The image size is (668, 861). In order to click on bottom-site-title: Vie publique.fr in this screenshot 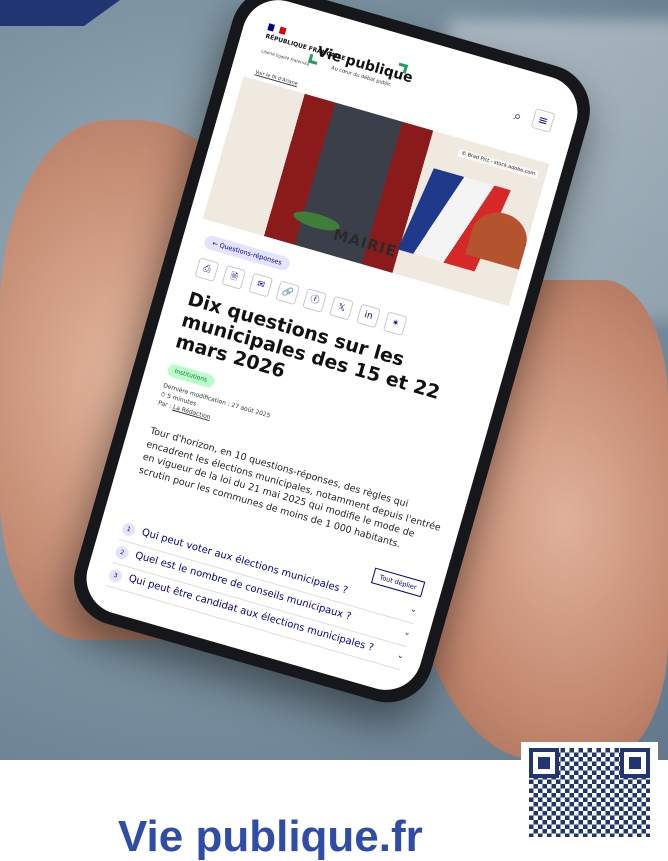, I will do `click(270, 836)`.